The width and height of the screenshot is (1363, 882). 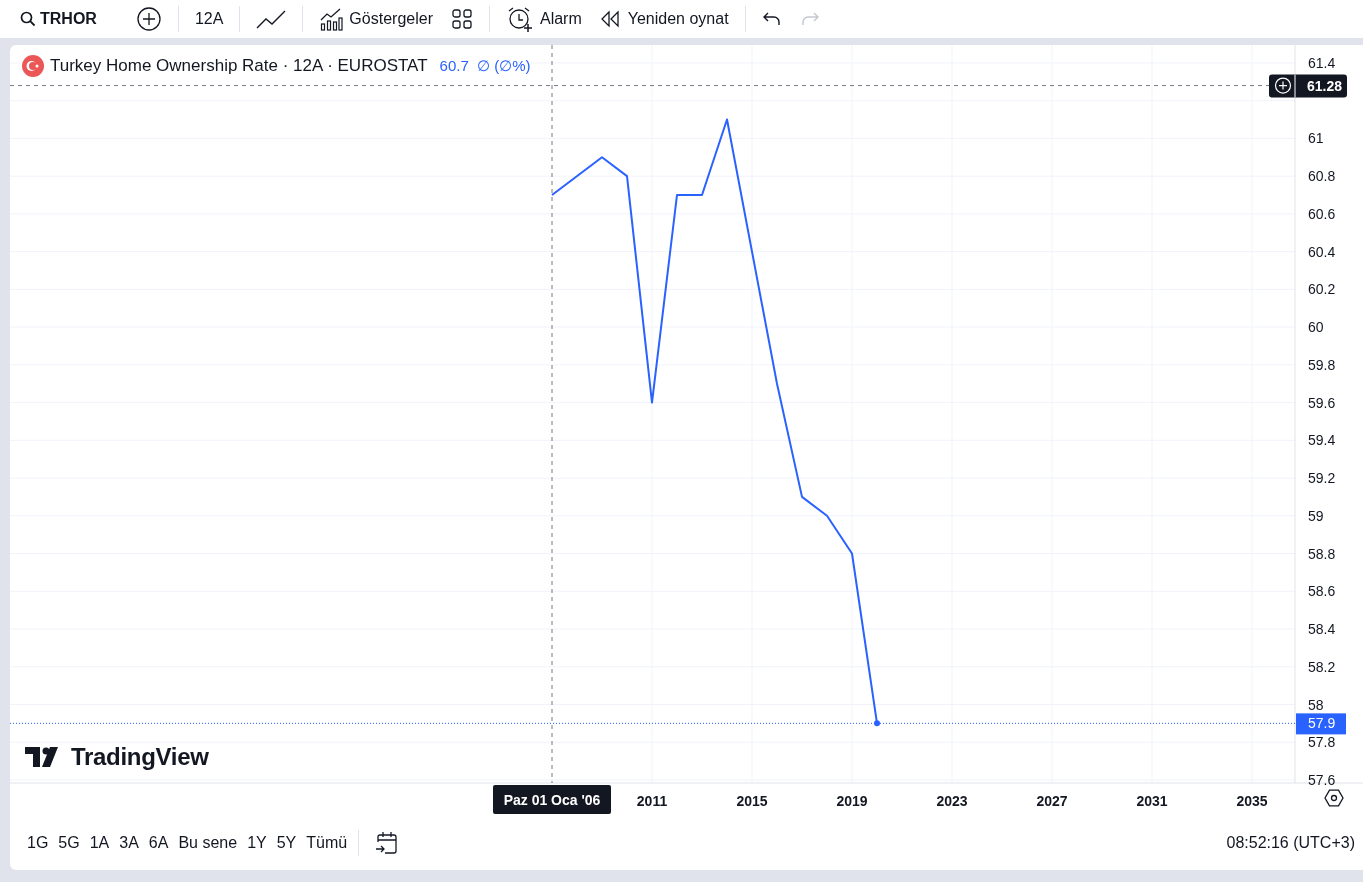 I want to click on bar-chart-icon, so click(x=331, y=19).